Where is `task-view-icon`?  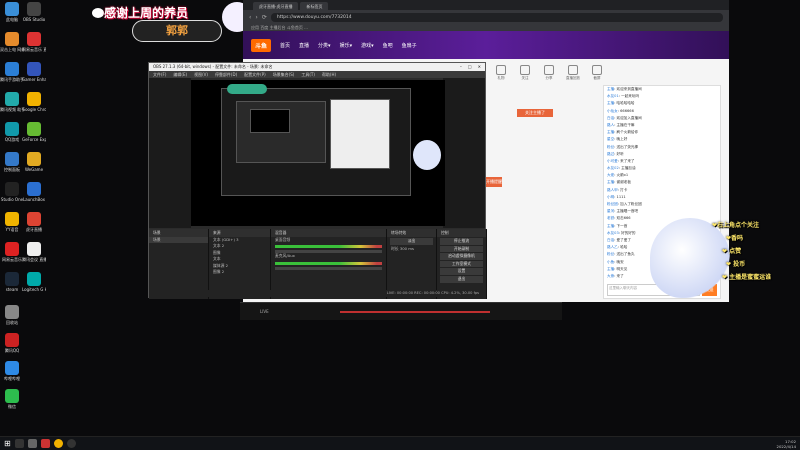 task-view-icon is located at coordinates (32, 443).